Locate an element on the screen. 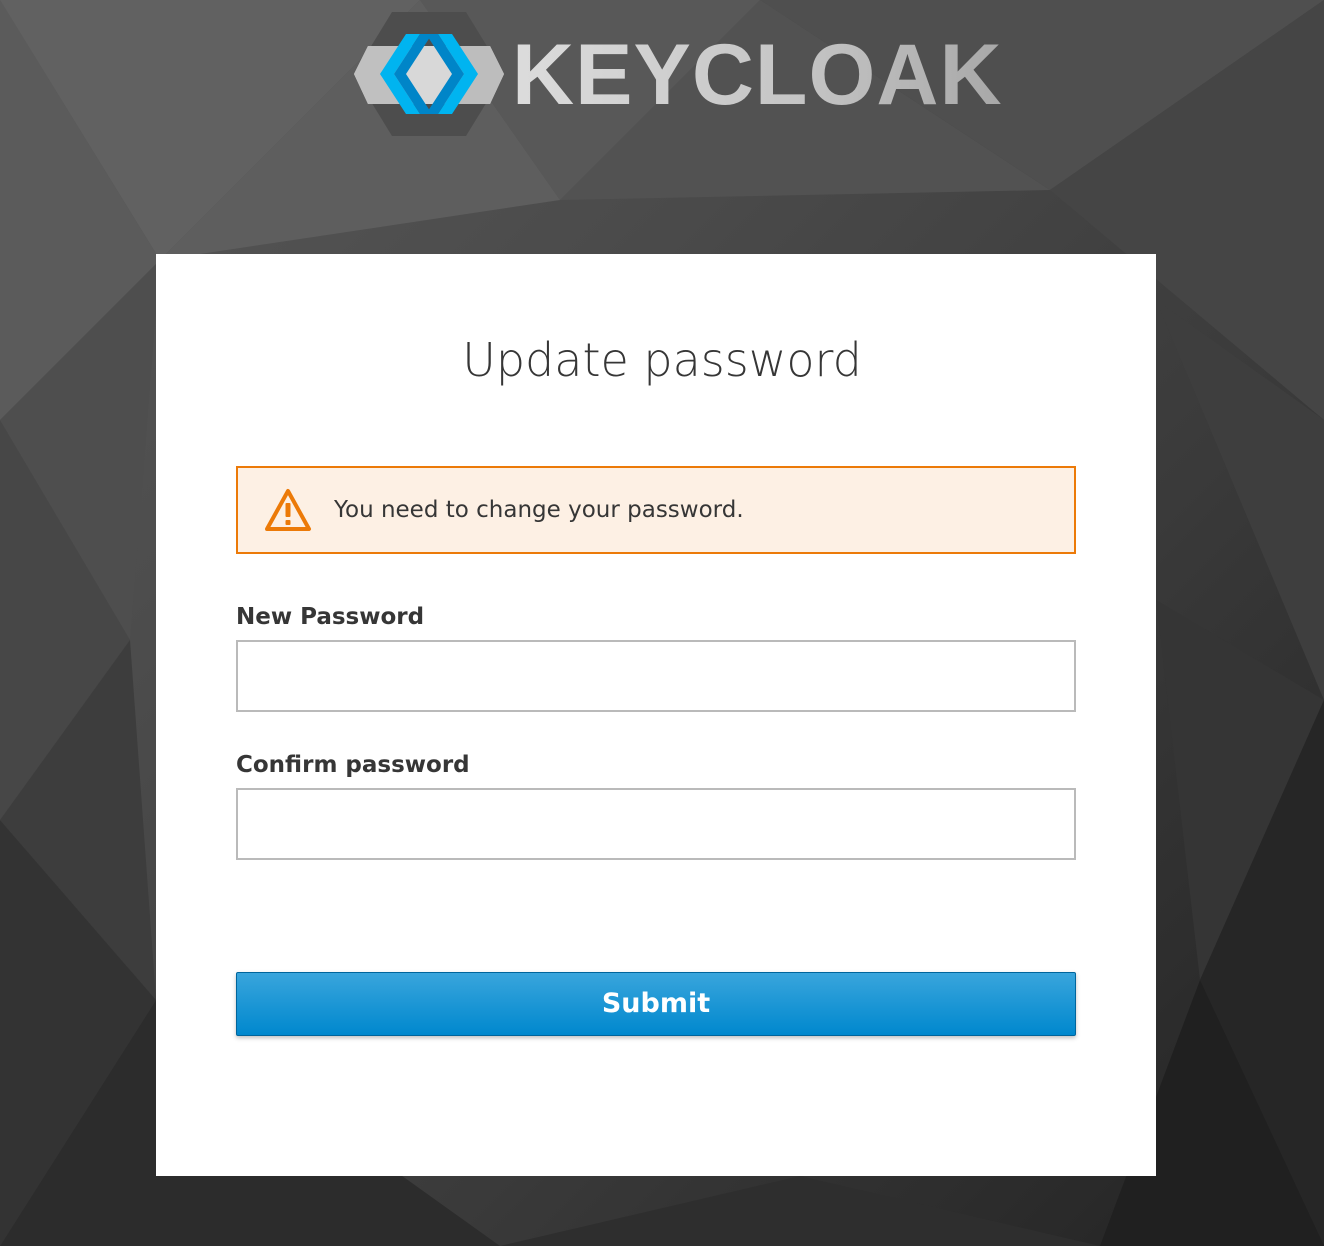 This screenshot has width=1324, height=1246. page-title: Update password is located at coordinates (662, 360).